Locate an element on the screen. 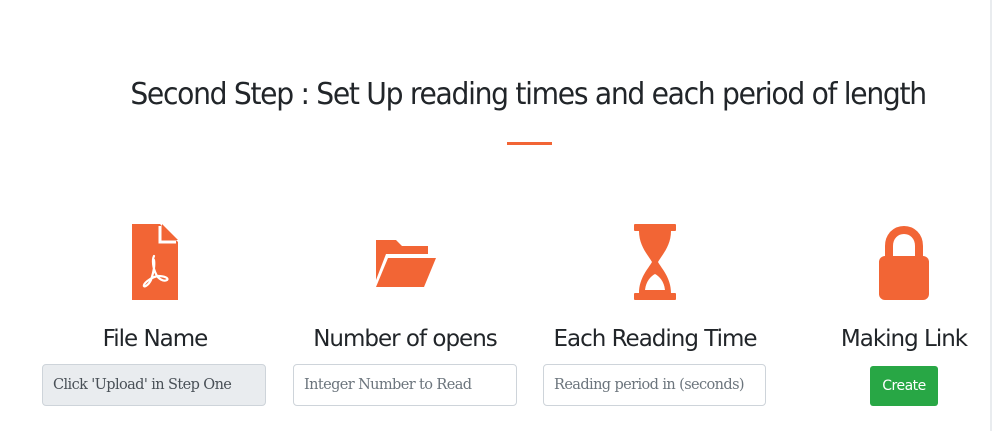 This screenshot has width=992, height=431. file-name-column: File Name is located at coordinates (155, 320).